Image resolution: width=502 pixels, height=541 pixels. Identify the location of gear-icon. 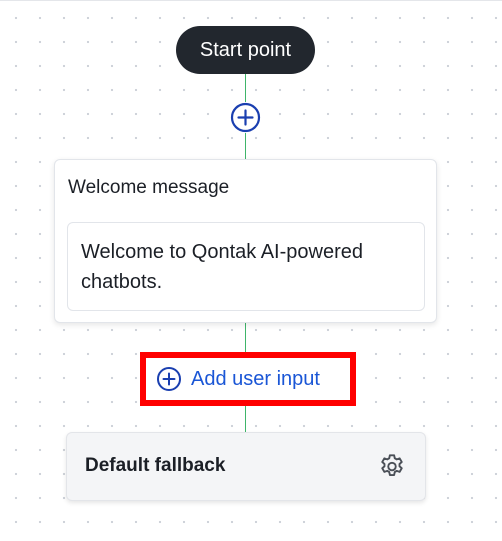
(392, 465).